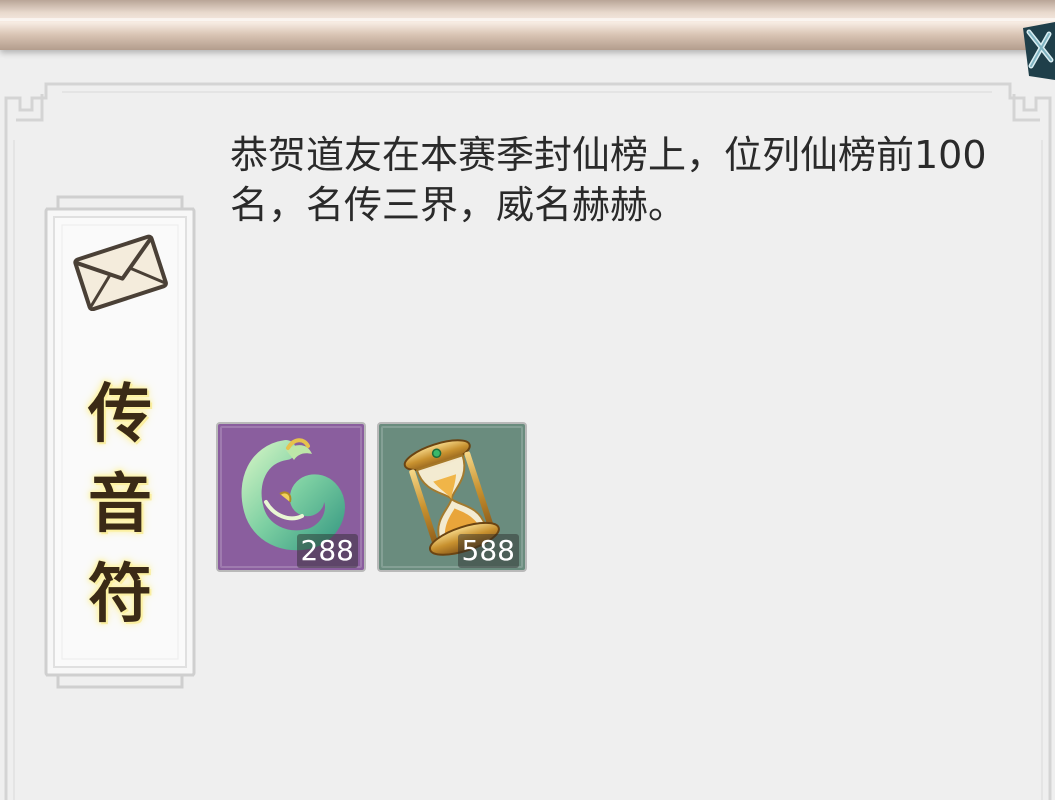 The image size is (1055, 800). Describe the element at coordinates (452, 497) in the screenshot. I see `reward-item-hourglass: 588` at that location.